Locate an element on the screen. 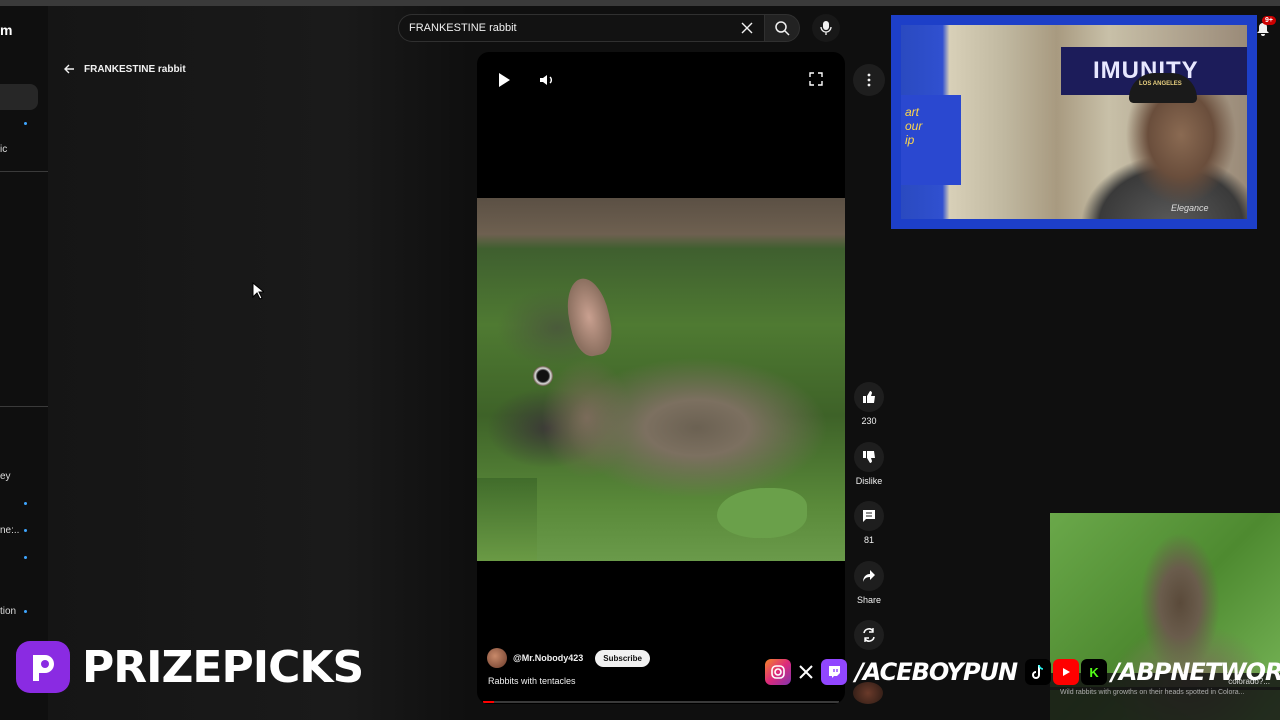  share-button-circle is located at coordinates (869, 576).